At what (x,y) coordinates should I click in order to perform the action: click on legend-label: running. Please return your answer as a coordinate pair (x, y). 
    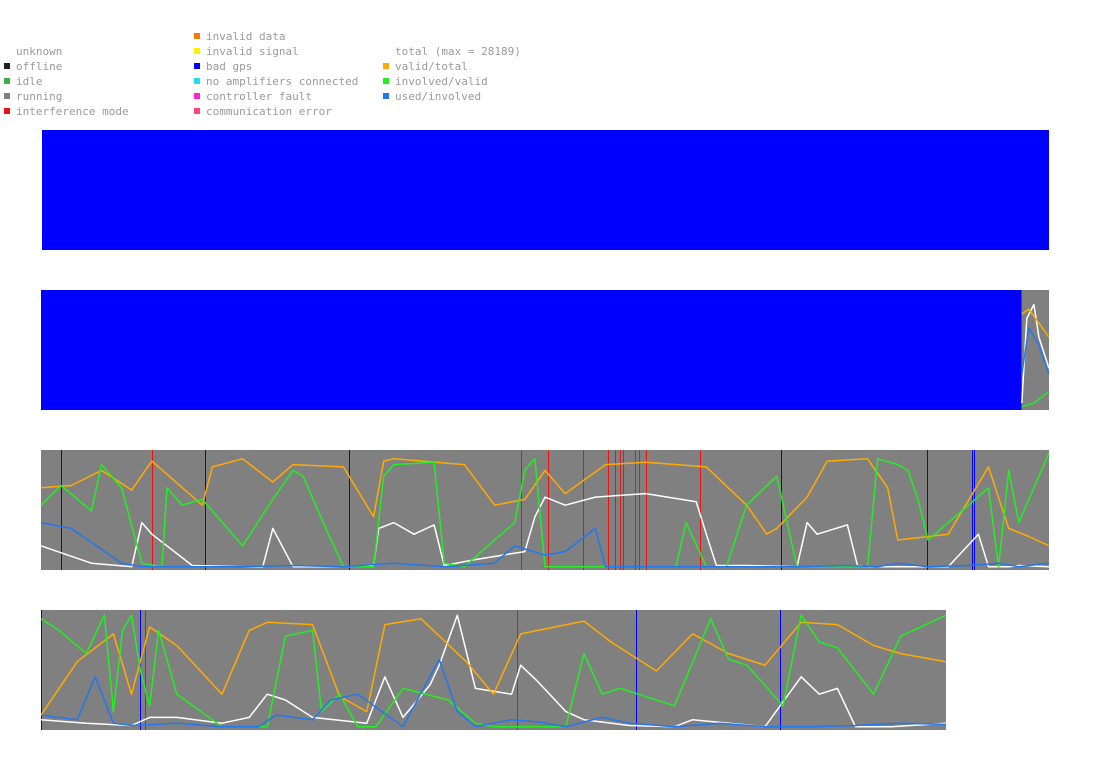
    Looking at the image, I should click on (39, 96).